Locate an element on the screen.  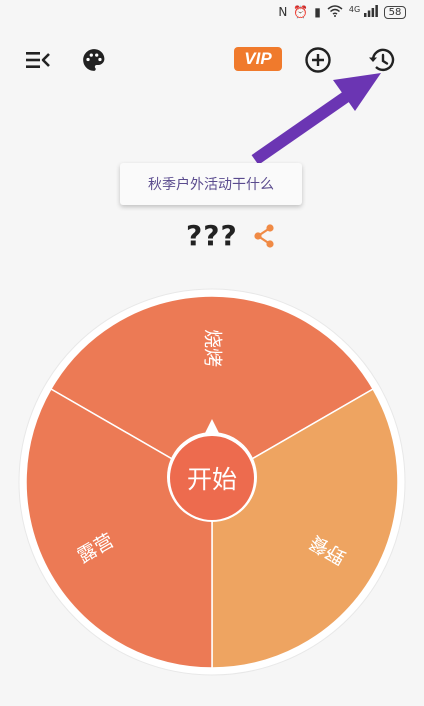
start-button: 开始 is located at coordinates (212, 478).